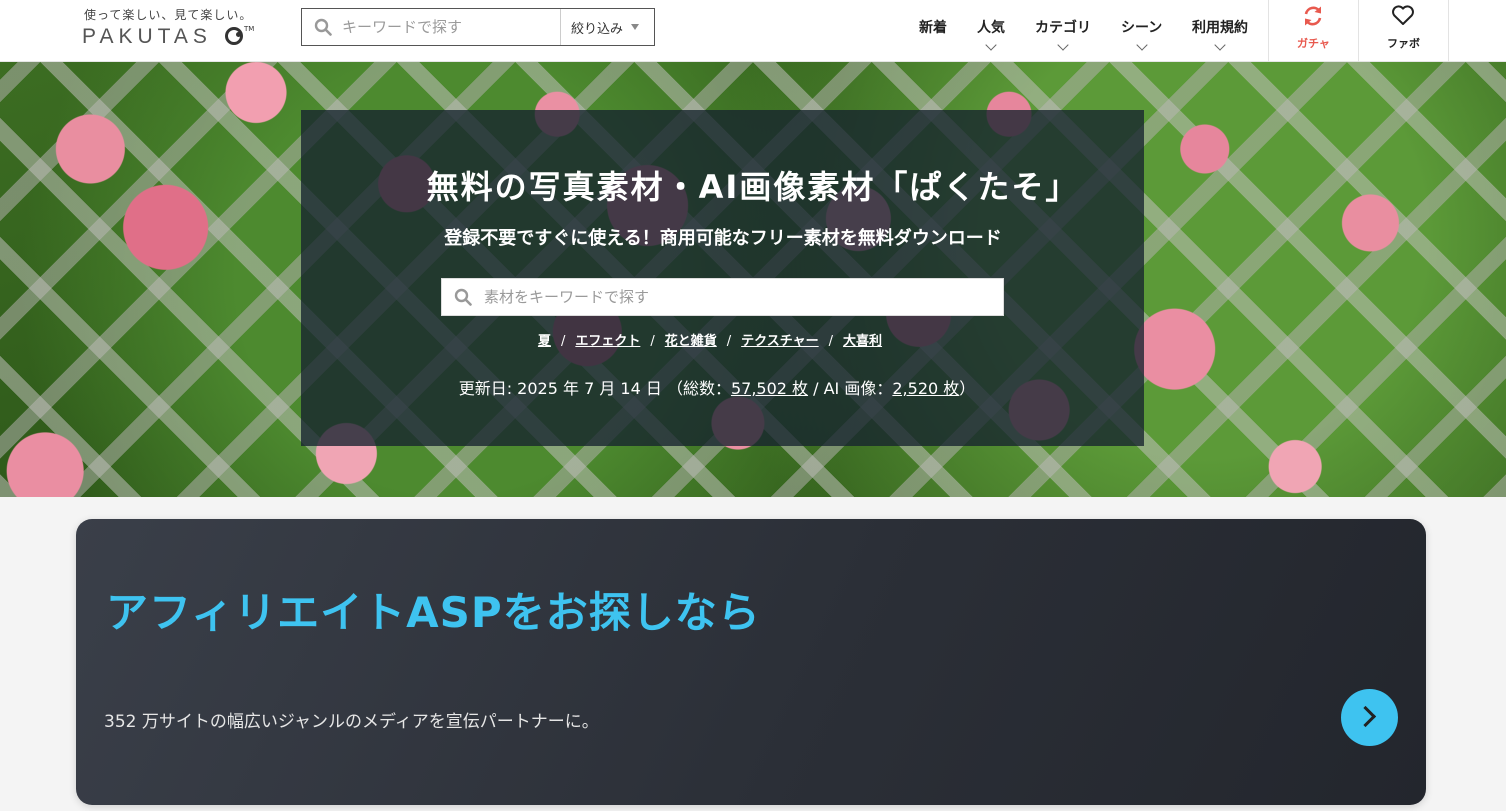  I want to click on nav-scene-label: シーン, so click(1142, 28).